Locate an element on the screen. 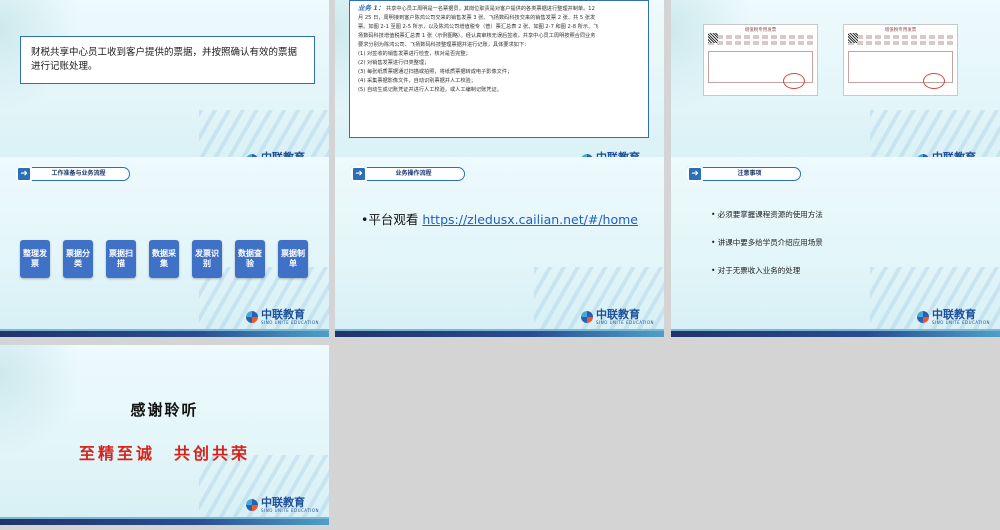  motto-text: 至精至诚 共创共荣 is located at coordinates (164, 453).